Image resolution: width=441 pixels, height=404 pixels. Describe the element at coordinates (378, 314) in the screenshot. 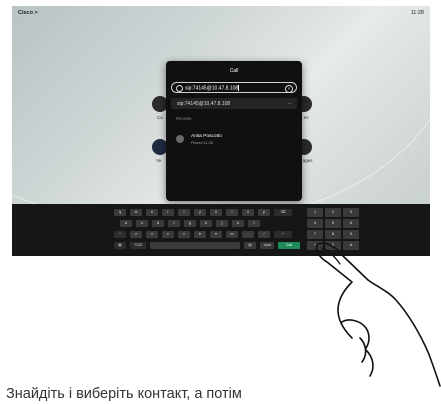

I see `hand-pointer-illustration` at that location.